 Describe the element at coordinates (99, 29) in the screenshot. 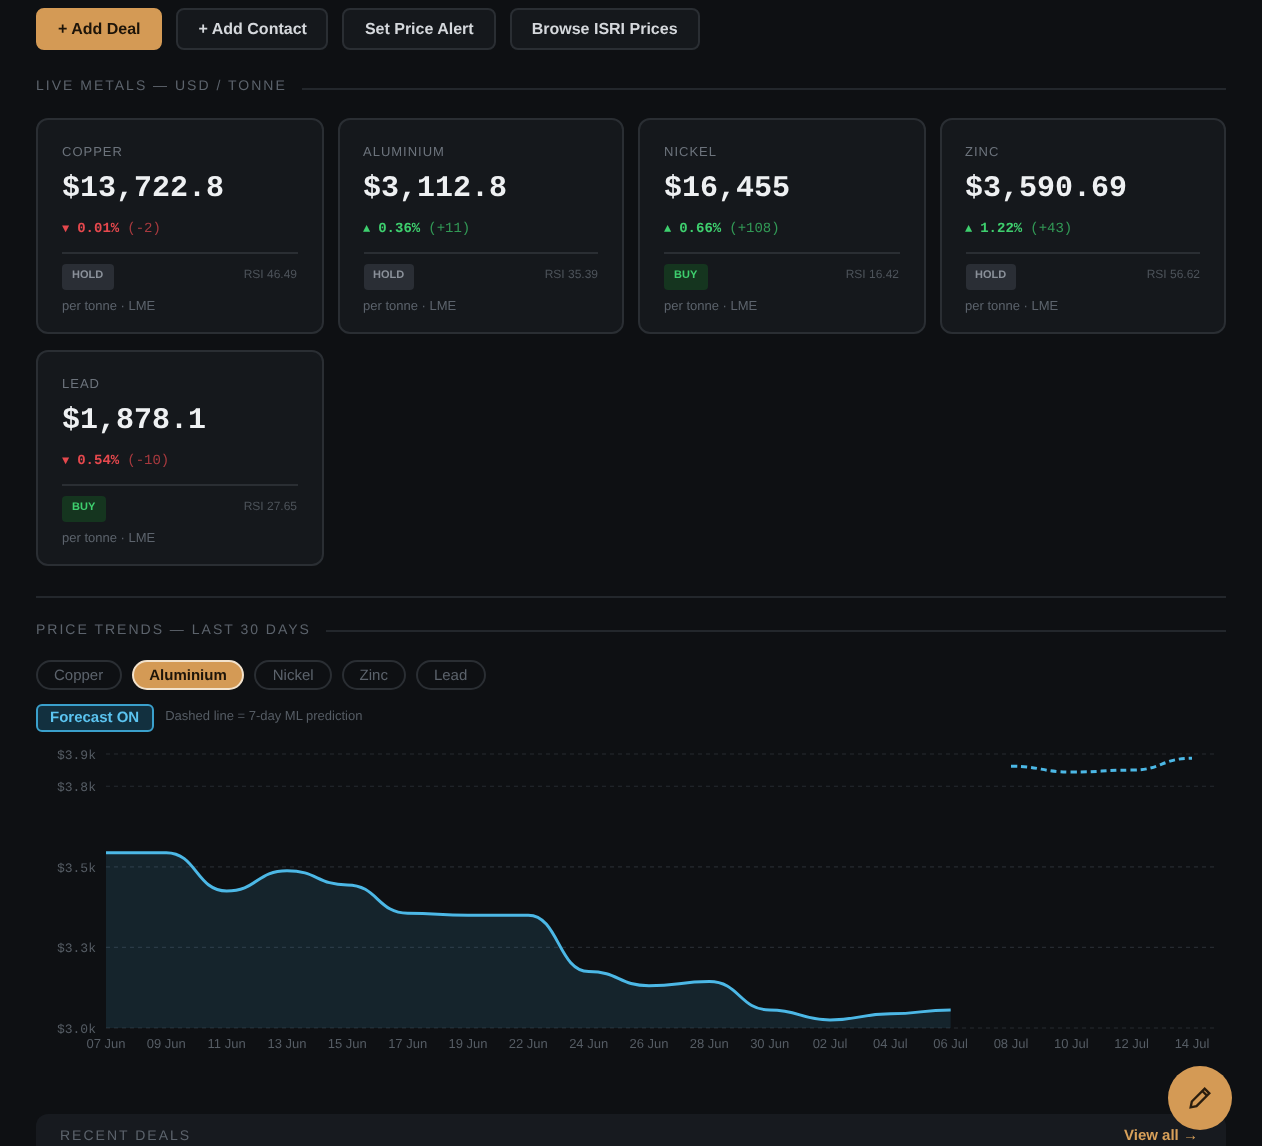

I see `action-button: + Add Deal` at that location.